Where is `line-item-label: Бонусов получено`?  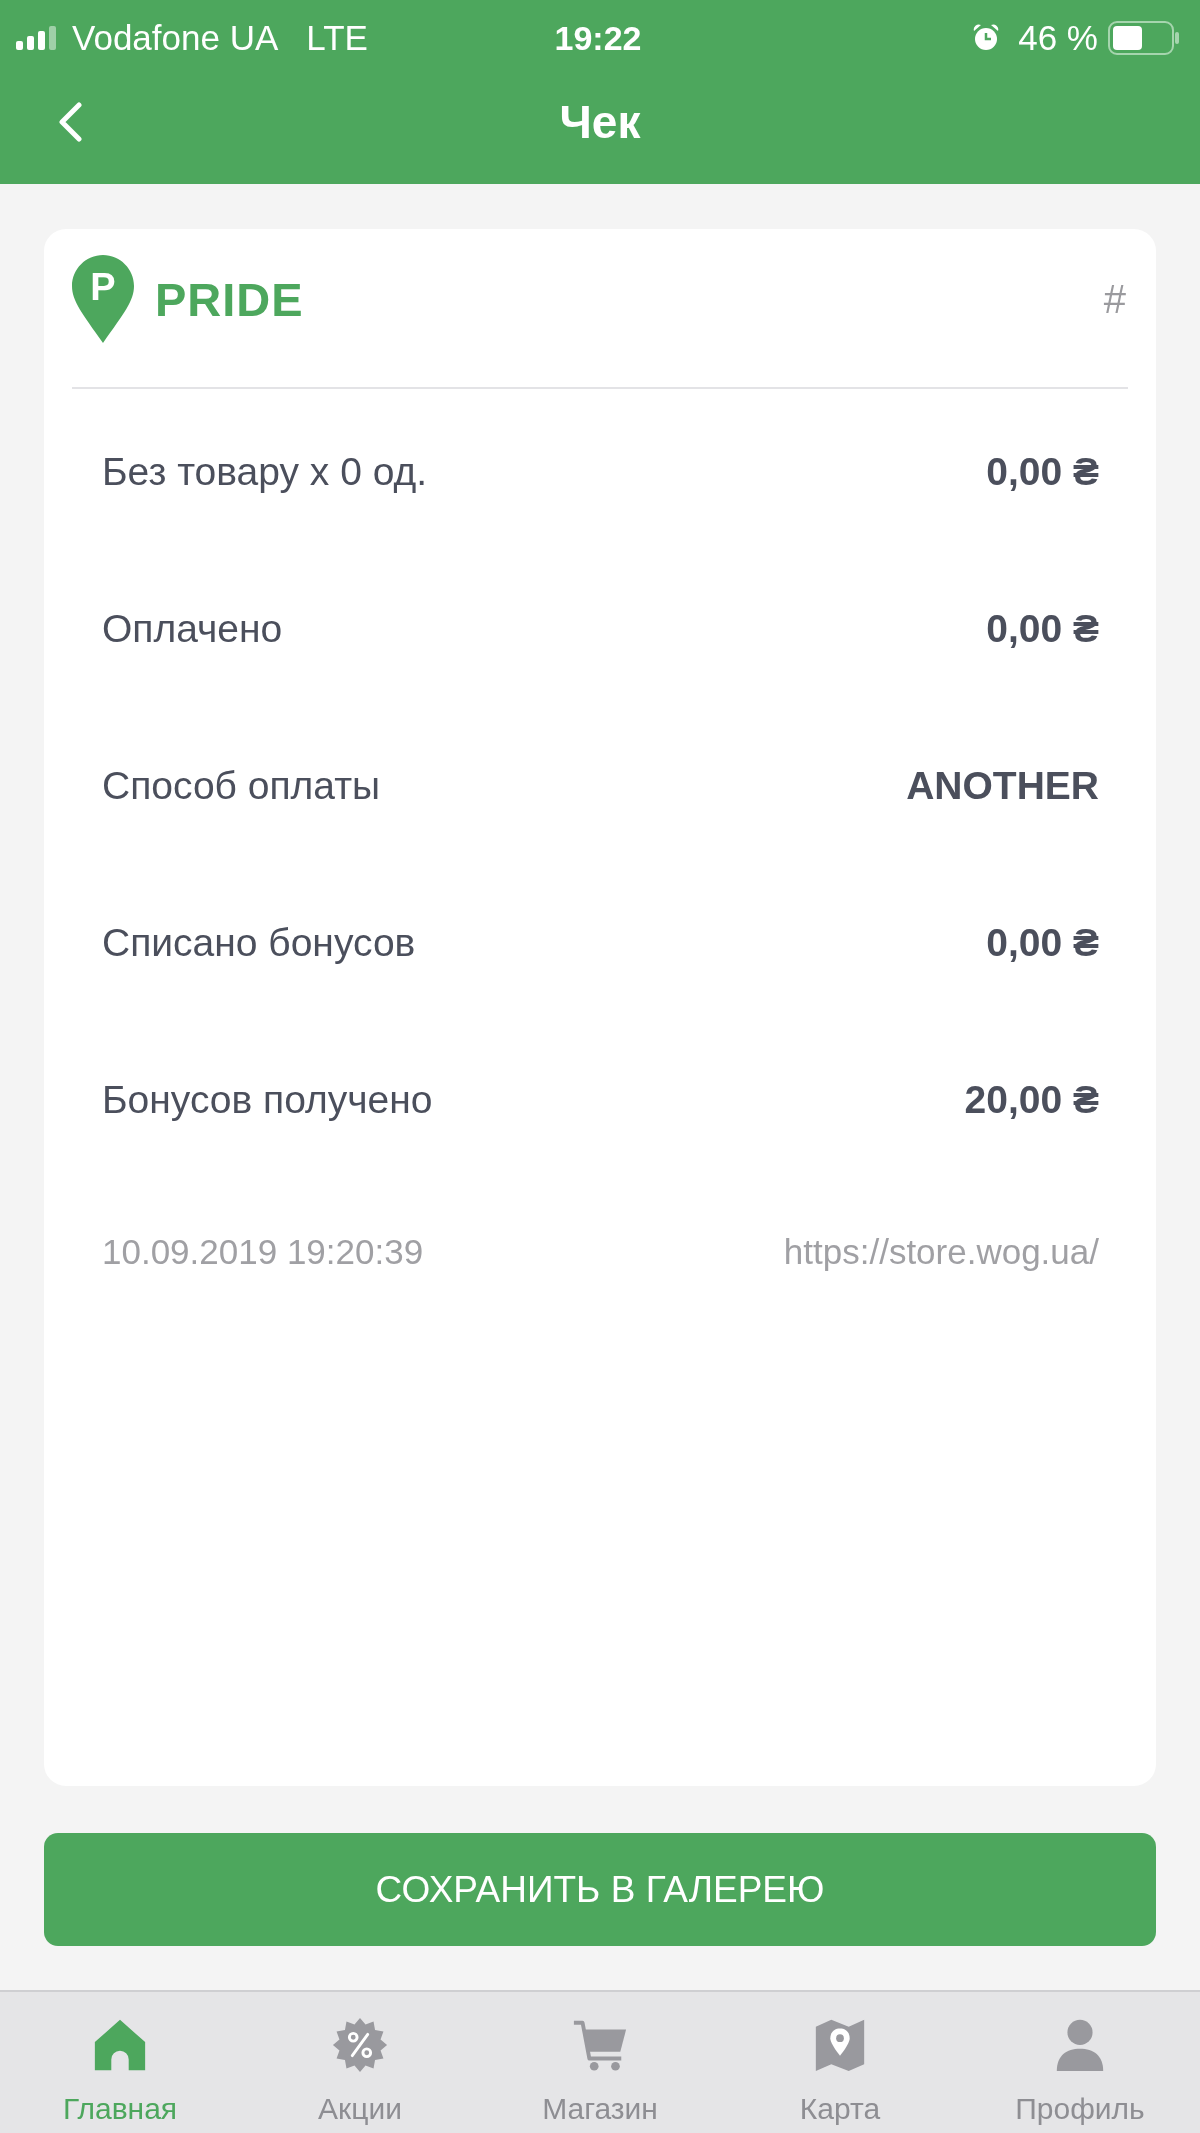 line-item-label: Бонусов получено is located at coordinates (267, 1099).